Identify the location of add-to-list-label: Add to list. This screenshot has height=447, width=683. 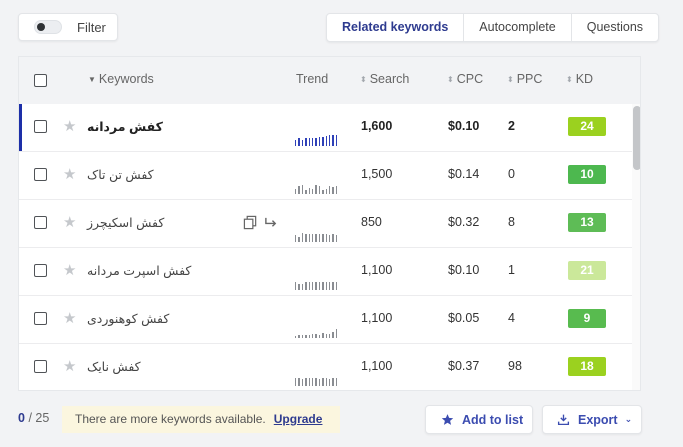
(493, 419).